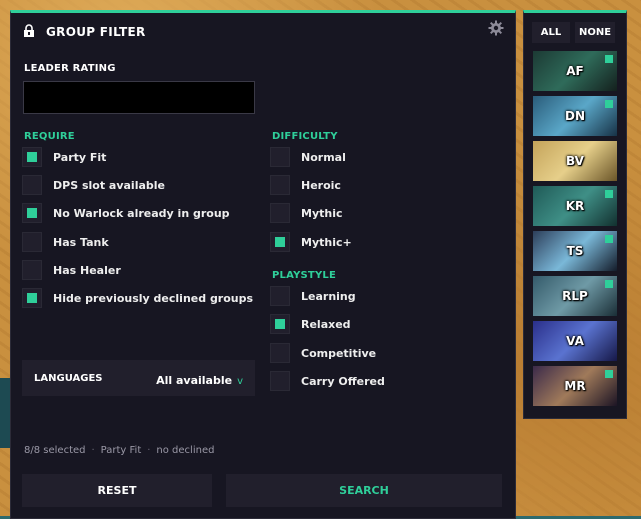 The width and height of the screenshot is (641, 519). Describe the element at coordinates (240, 381) in the screenshot. I see `chevron-down-icon: v` at that location.